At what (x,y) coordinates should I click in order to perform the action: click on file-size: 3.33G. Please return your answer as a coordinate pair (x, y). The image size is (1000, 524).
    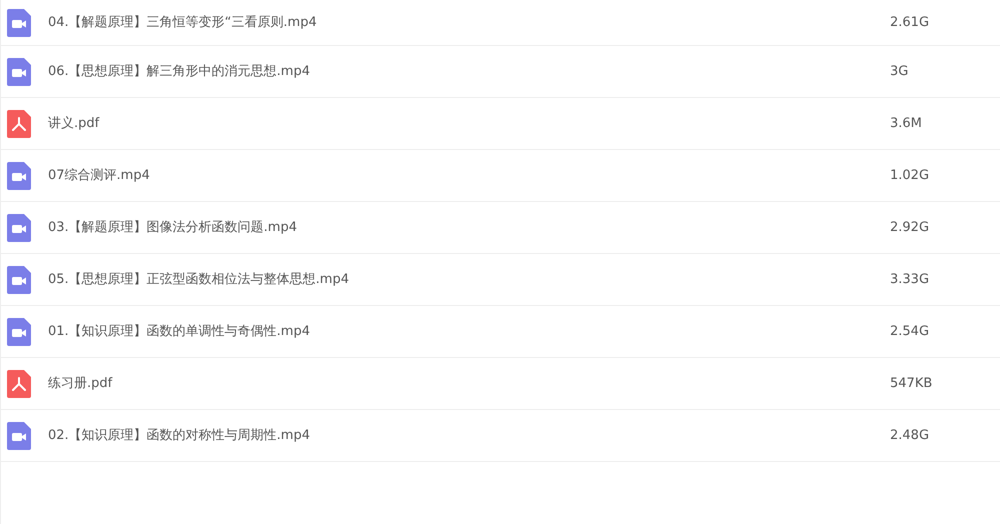
    Looking at the image, I should click on (910, 279).